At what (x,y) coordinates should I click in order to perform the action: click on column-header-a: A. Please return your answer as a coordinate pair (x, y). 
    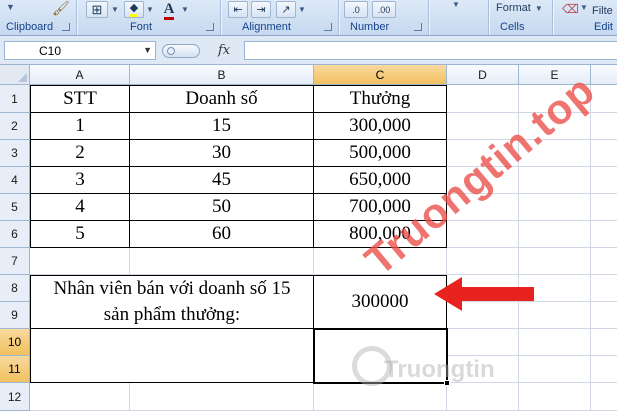
    Looking at the image, I should click on (80, 75).